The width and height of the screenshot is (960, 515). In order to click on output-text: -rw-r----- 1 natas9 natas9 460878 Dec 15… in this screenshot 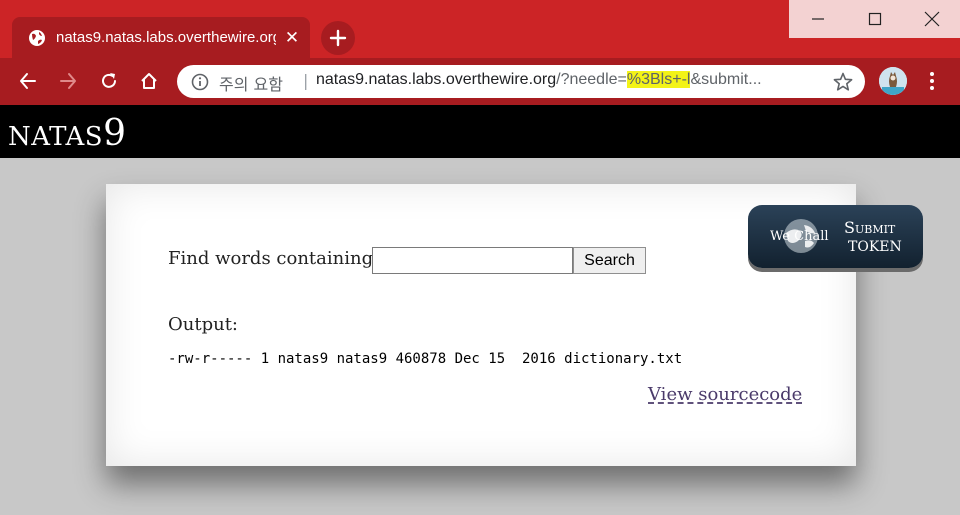, I will do `click(425, 359)`.